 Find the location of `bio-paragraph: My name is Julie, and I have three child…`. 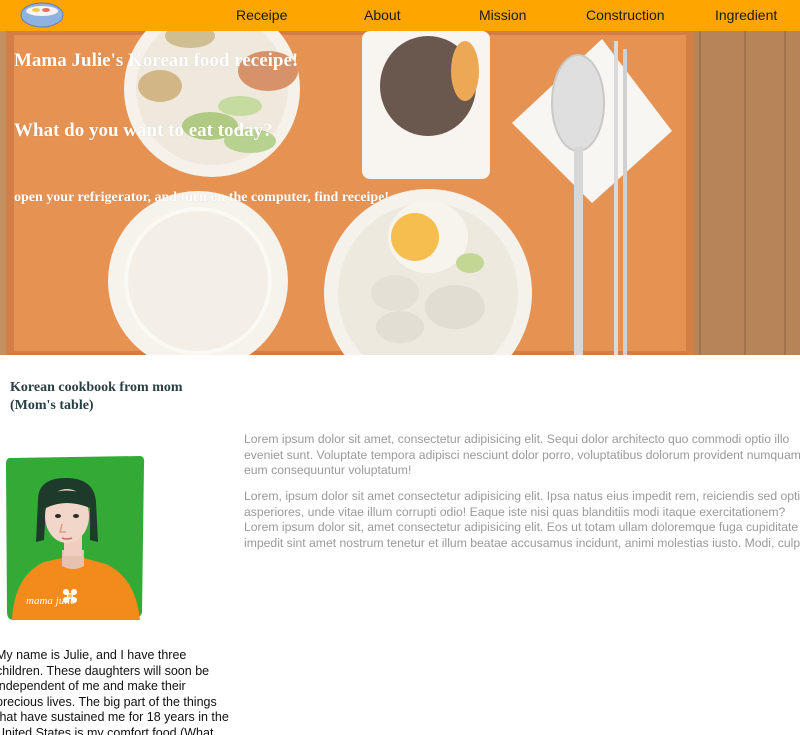

bio-paragraph: My name is Julie, and I have three child… is located at coordinates (114, 691).